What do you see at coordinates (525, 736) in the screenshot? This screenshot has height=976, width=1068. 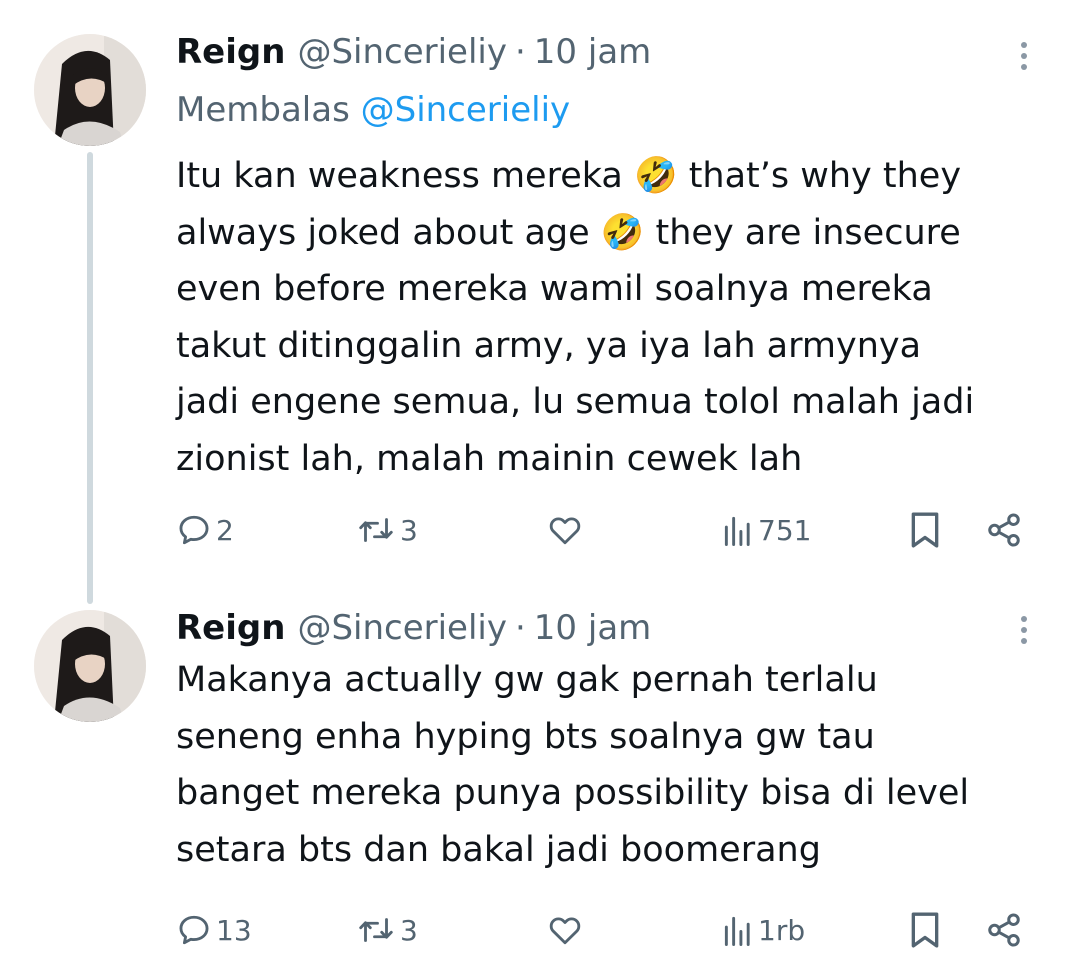 I see `tweet-text-line: seneng enha hyping bts soalnya gw tau` at bounding box center [525, 736].